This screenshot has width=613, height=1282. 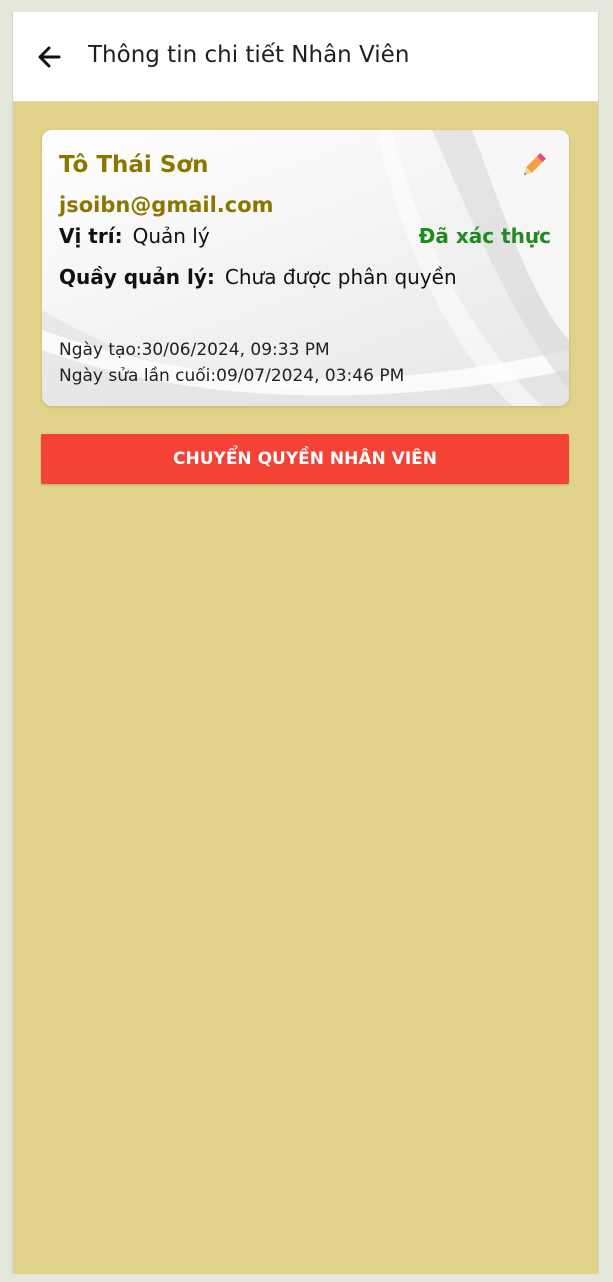 I want to click on modified-date: Ngày sửa lần cuối:09/07/2024, 03:46 PM, so click(x=232, y=376).